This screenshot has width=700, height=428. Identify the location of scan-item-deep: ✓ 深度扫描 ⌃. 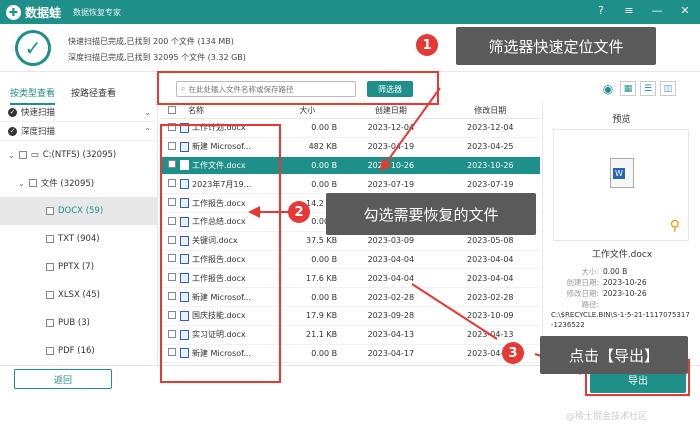
(78, 131).